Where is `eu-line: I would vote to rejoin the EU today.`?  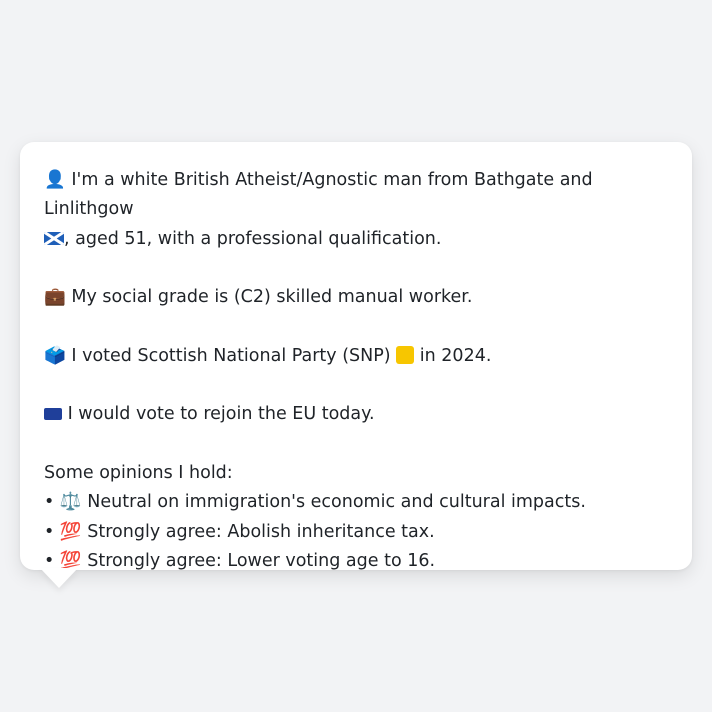
eu-line: I would vote to rejoin the EU today. is located at coordinates (356, 414).